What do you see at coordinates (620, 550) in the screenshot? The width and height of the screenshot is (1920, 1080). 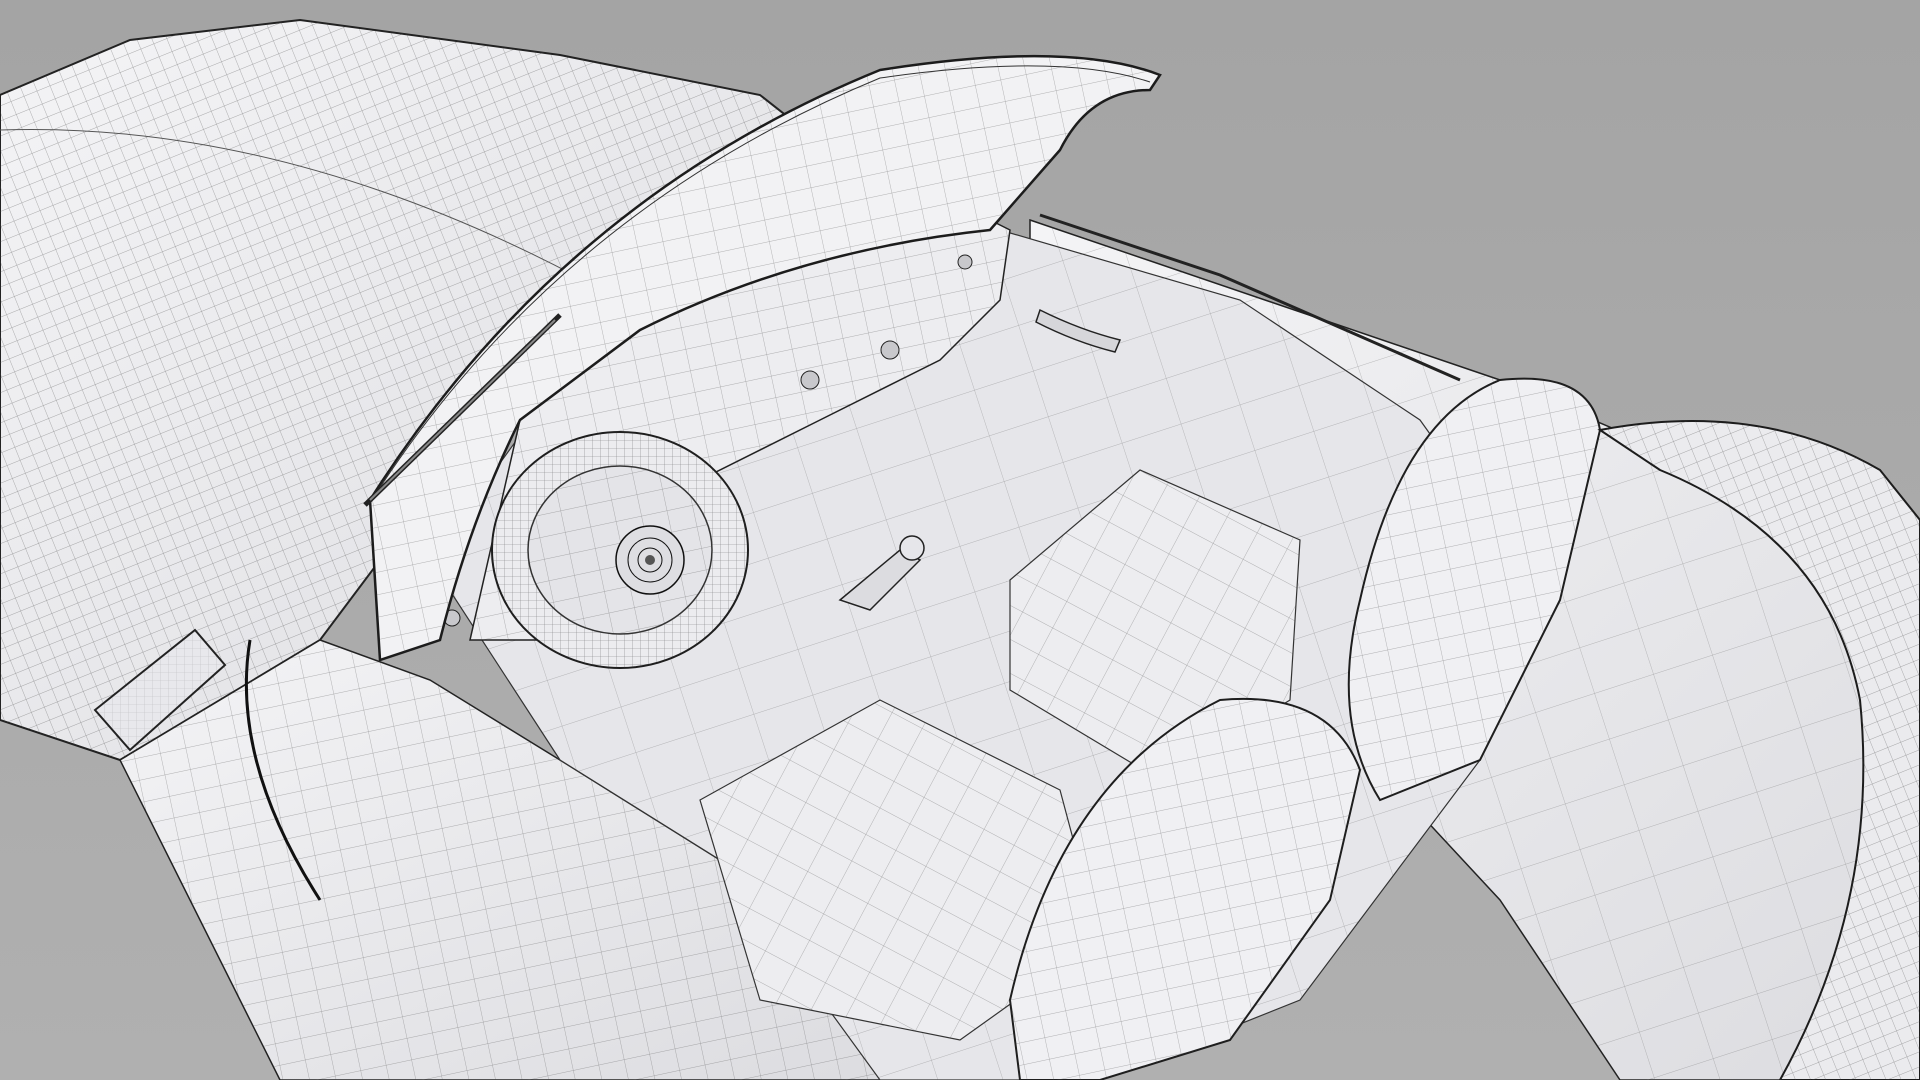 I see `steering-wheel` at bounding box center [620, 550].